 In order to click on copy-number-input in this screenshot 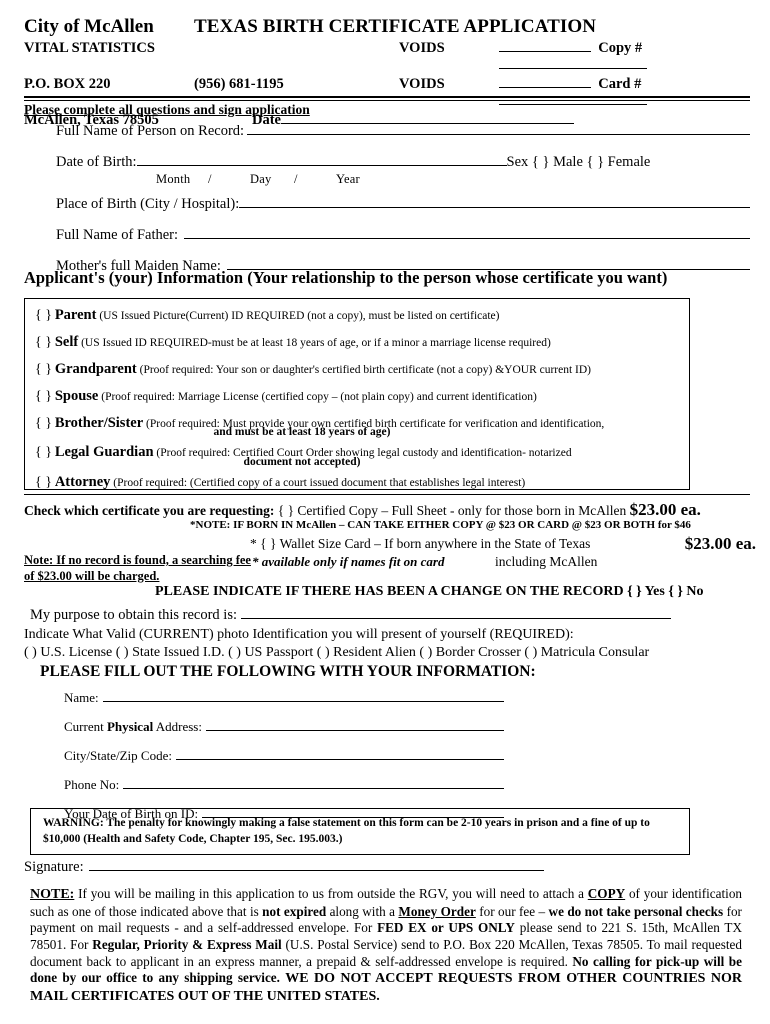, I will do `click(573, 68)`.